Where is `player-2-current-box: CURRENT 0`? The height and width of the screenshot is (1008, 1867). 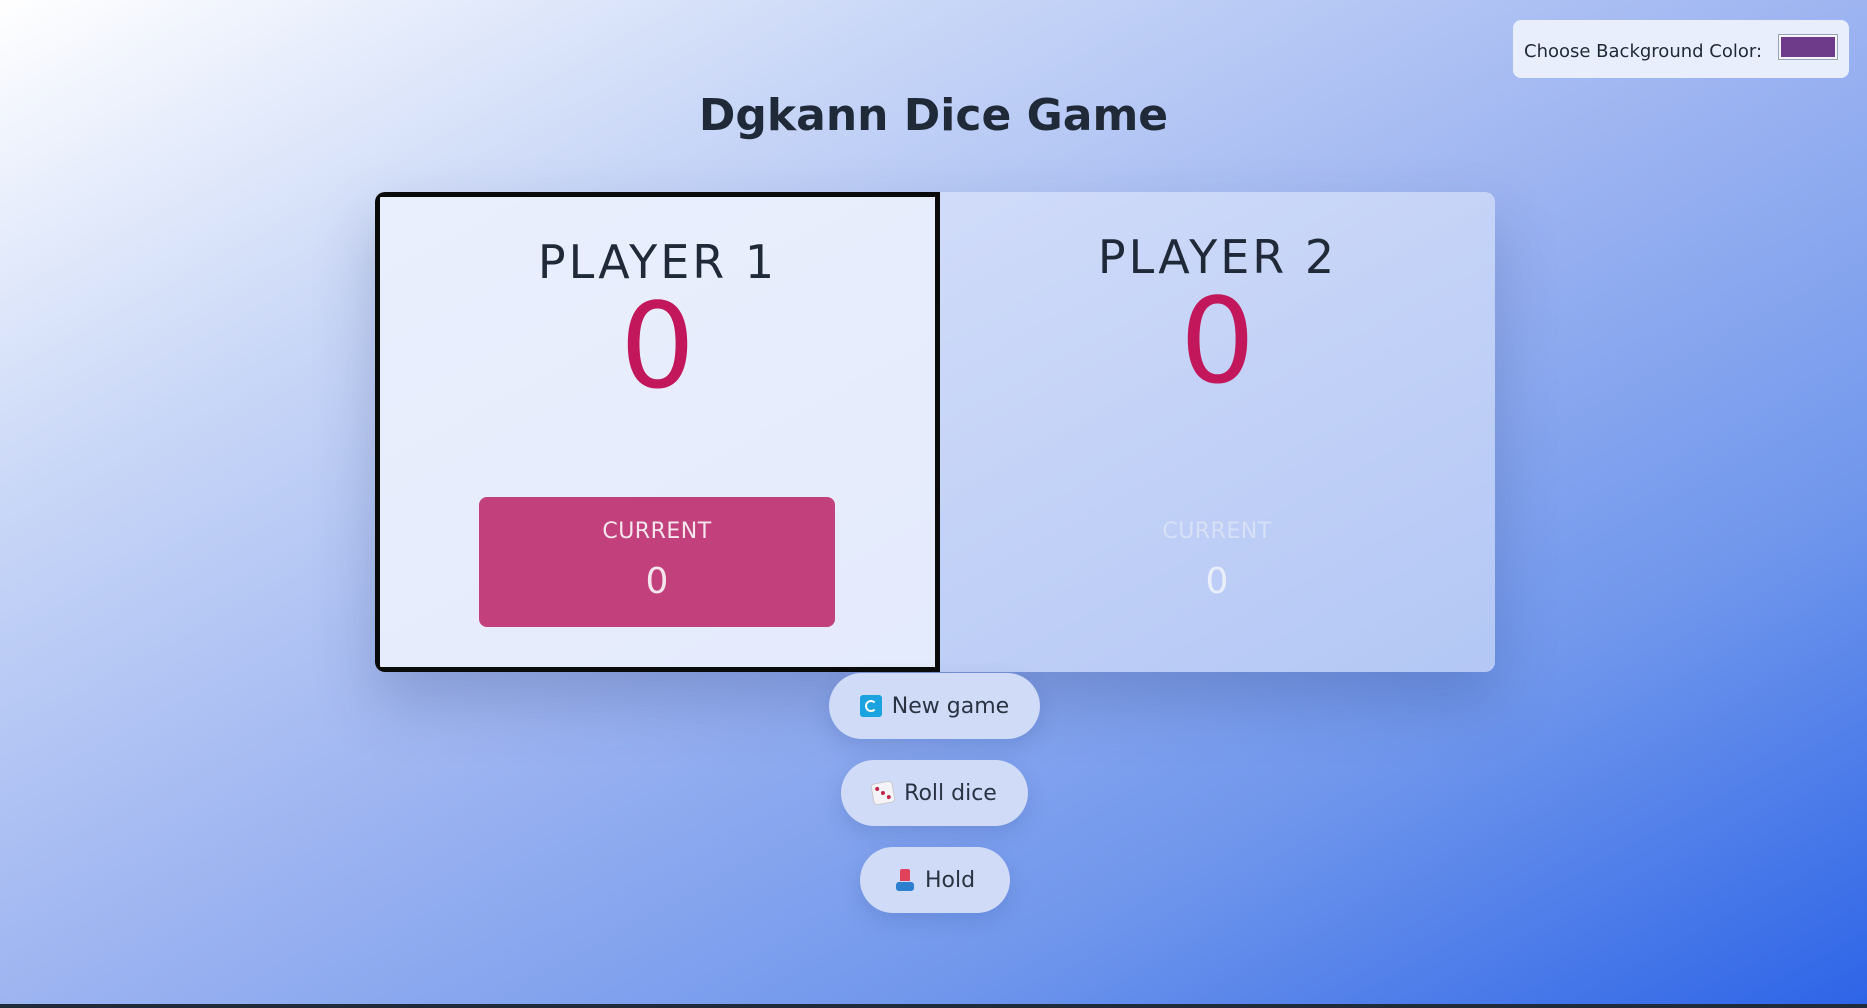
player-2-current-box: CURRENT 0 is located at coordinates (1217, 562).